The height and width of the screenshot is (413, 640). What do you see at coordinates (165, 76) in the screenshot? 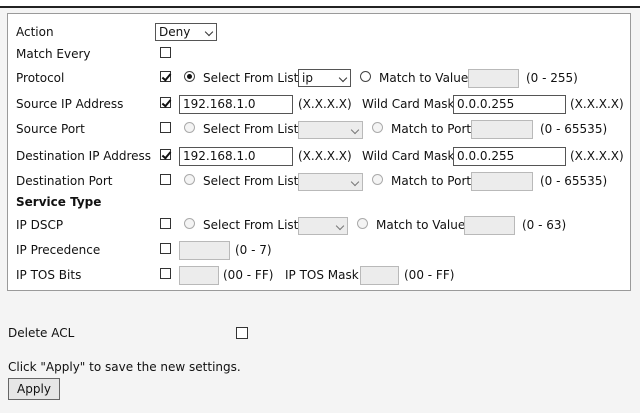
I see `protocol-checkbox` at bounding box center [165, 76].